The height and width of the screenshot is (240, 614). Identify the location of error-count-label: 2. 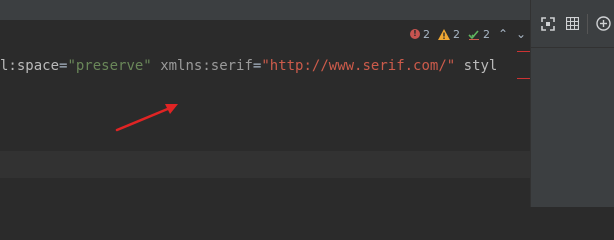
(426, 34).